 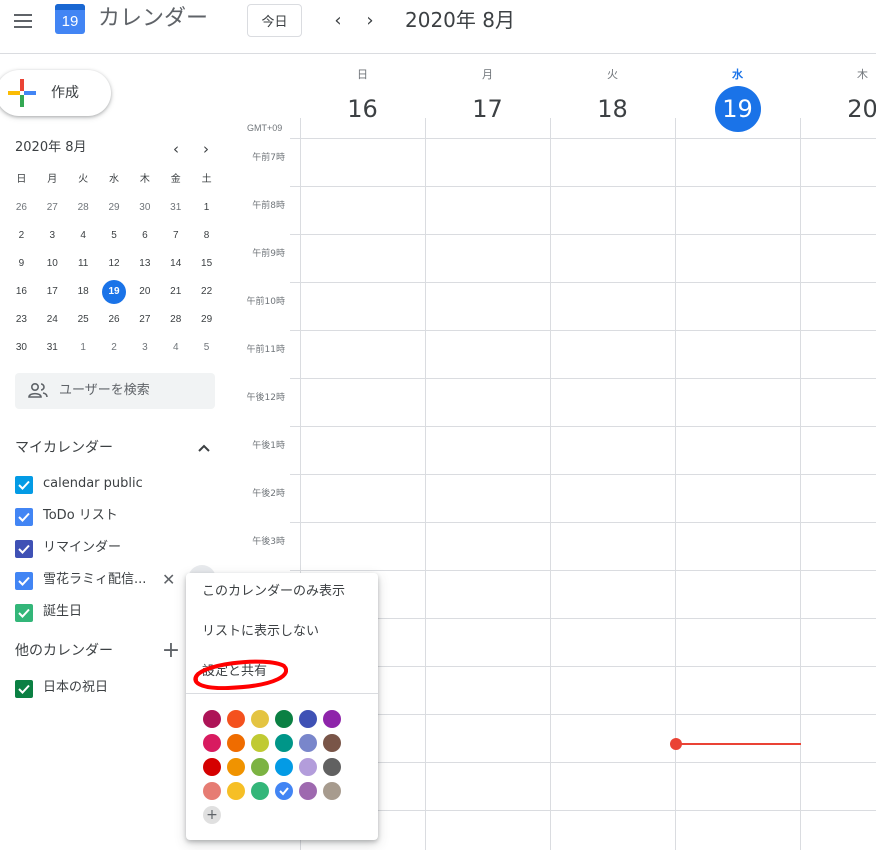 What do you see at coordinates (21, 320) in the screenshot?
I see `mini-day: 23` at bounding box center [21, 320].